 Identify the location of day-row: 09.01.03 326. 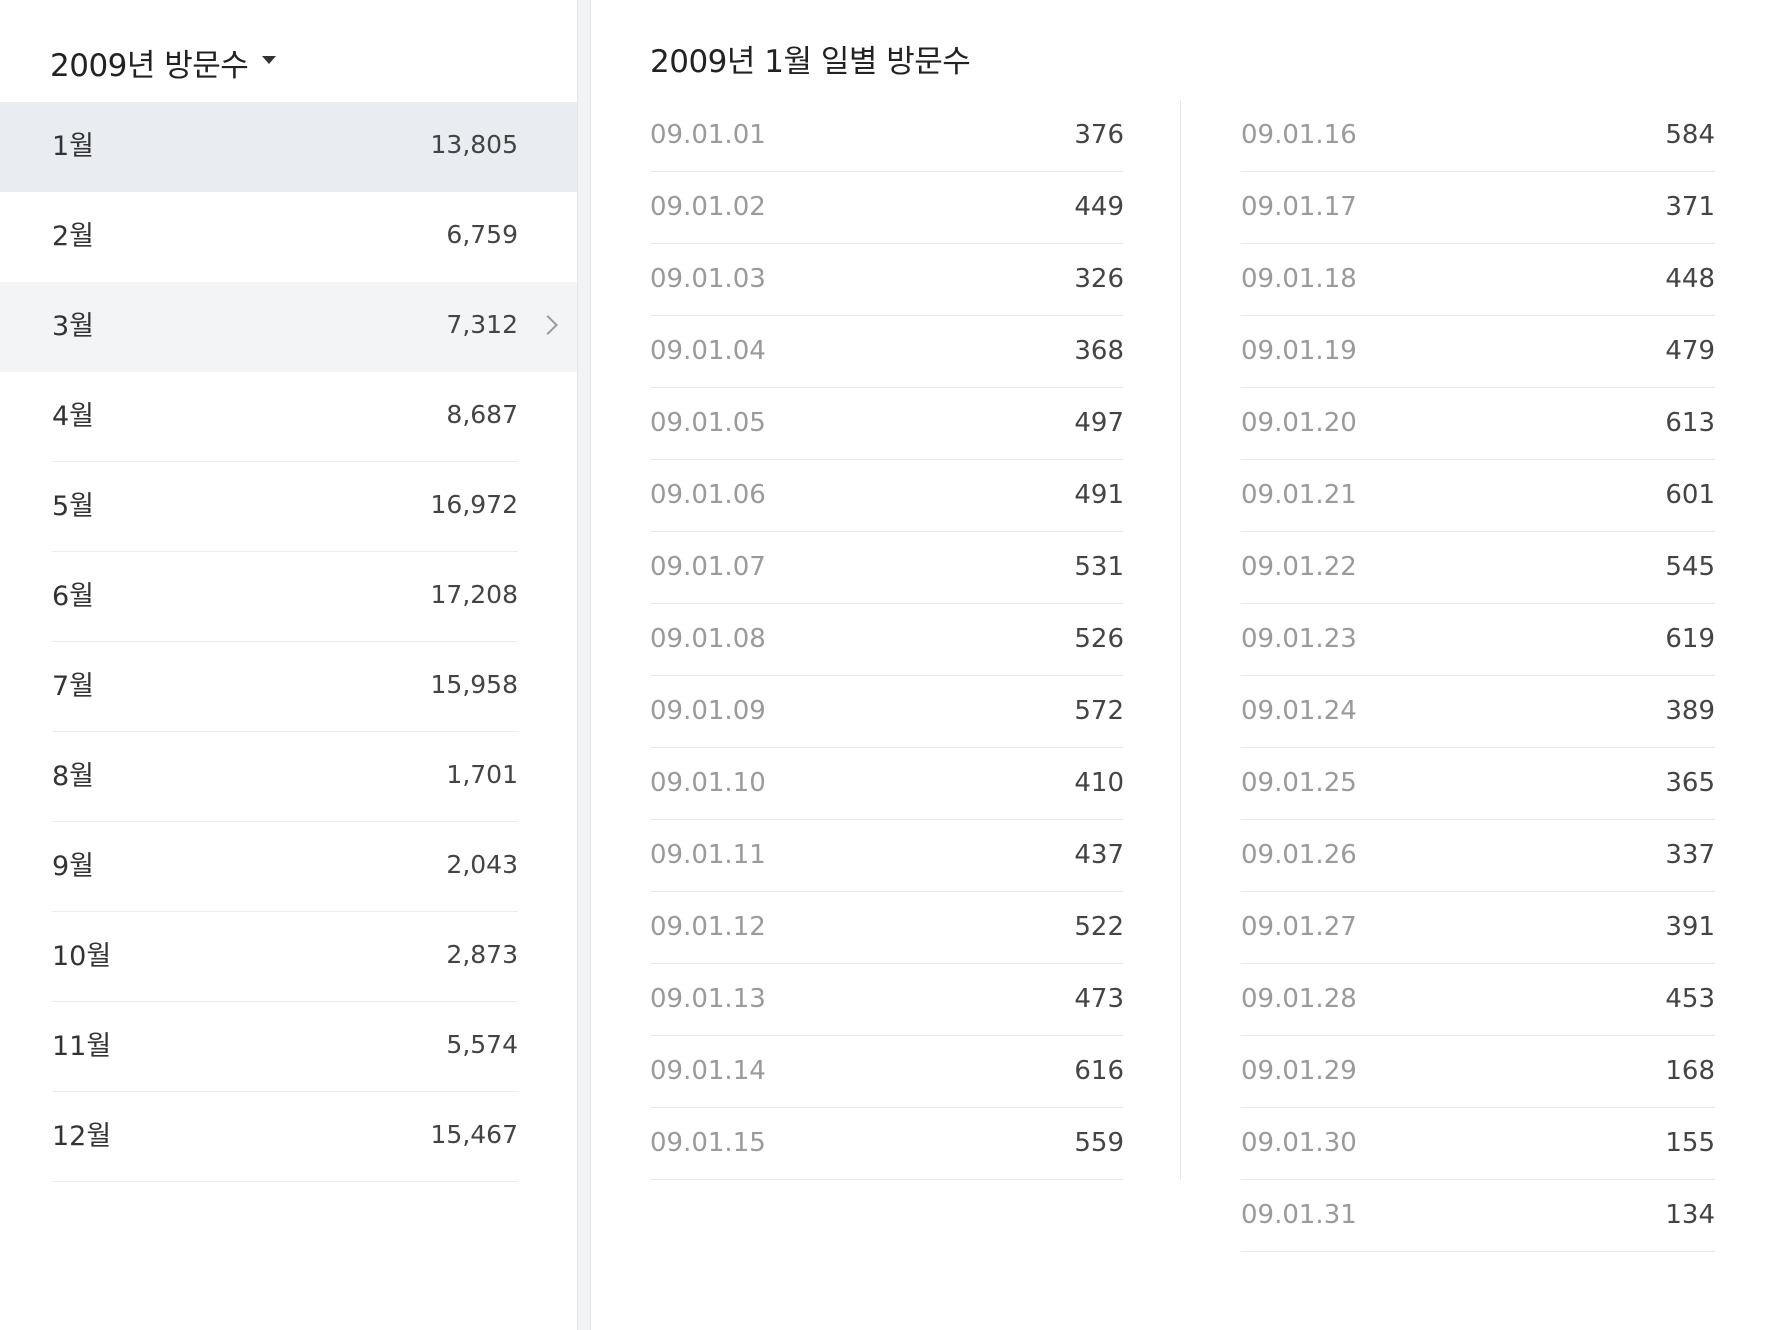
(887, 280).